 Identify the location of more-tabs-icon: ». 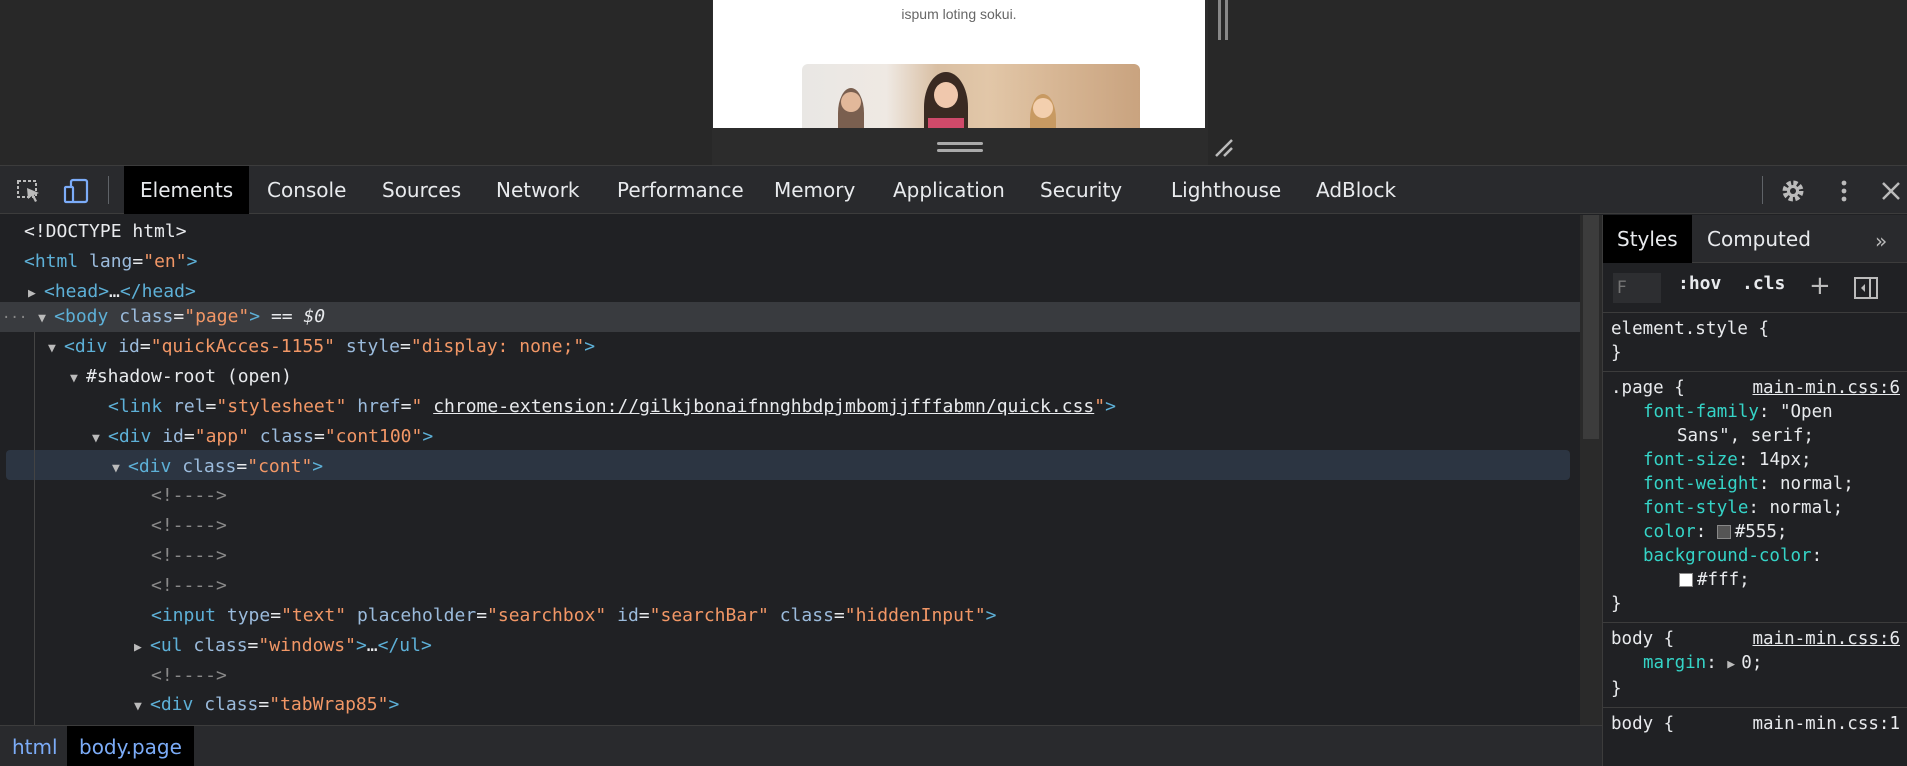
(1881, 241).